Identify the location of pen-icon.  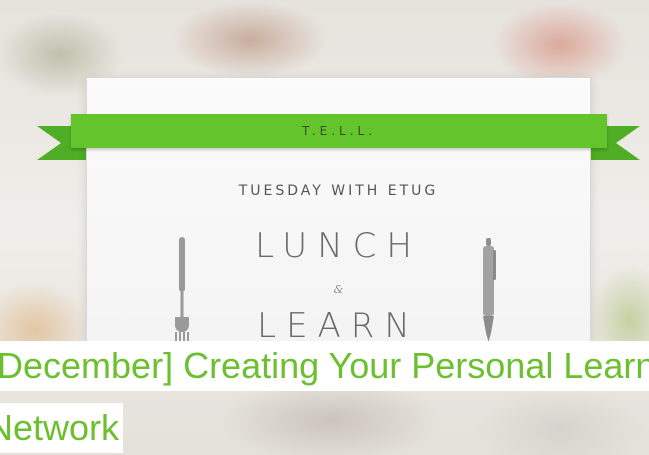
(489, 290).